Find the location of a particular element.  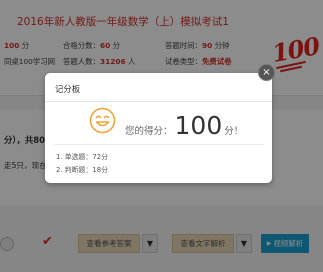

close-icon: × is located at coordinates (266, 72).